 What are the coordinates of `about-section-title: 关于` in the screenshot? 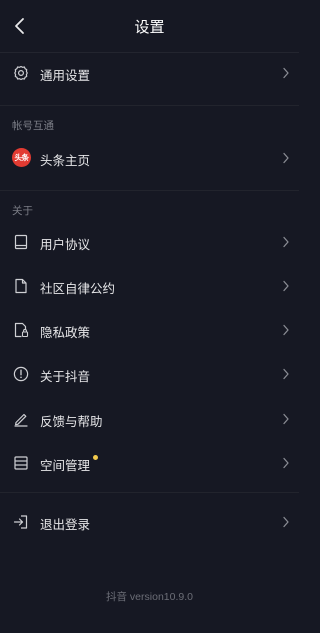 It's located at (22, 211).